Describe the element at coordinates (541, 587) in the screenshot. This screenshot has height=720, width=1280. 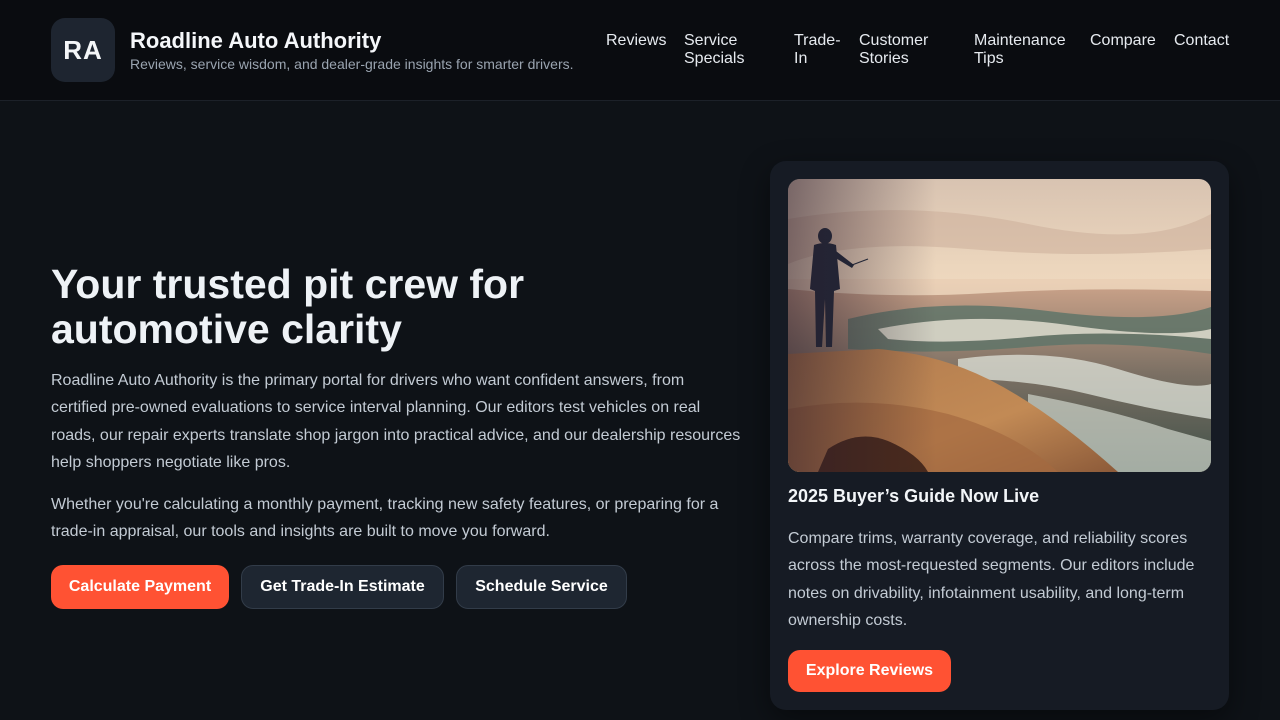
I see `schedule-service-button: Schedule Service` at that location.